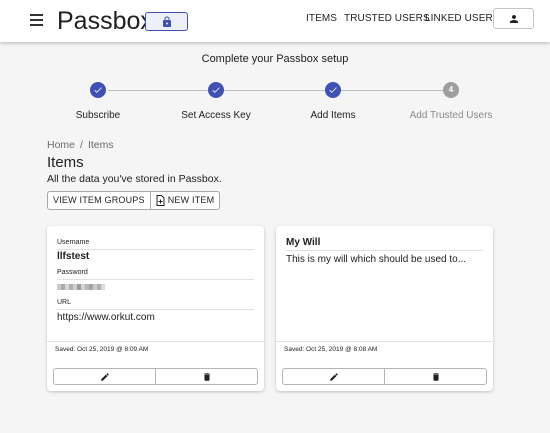 Image resolution: width=550 pixels, height=433 pixels. Describe the element at coordinates (65, 162) in the screenshot. I see `page-title: Items` at that location.